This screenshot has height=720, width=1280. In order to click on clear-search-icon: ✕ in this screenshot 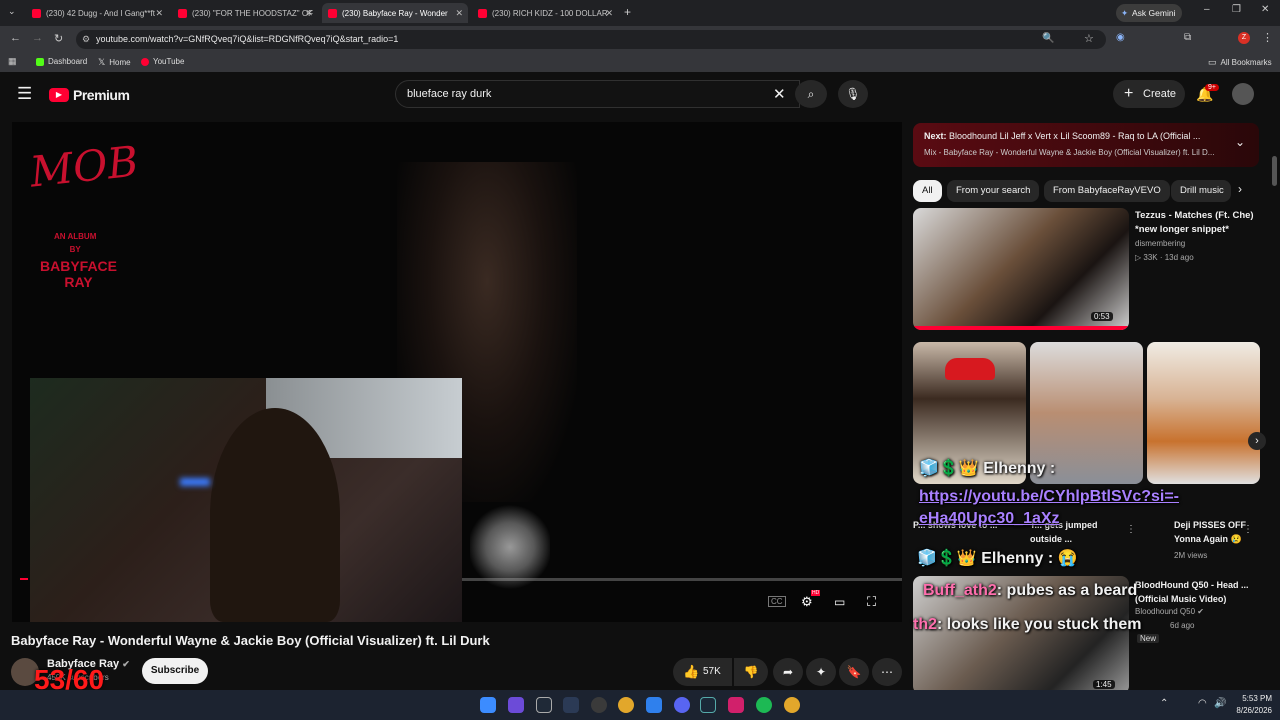, I will do `click(779, 94)`.